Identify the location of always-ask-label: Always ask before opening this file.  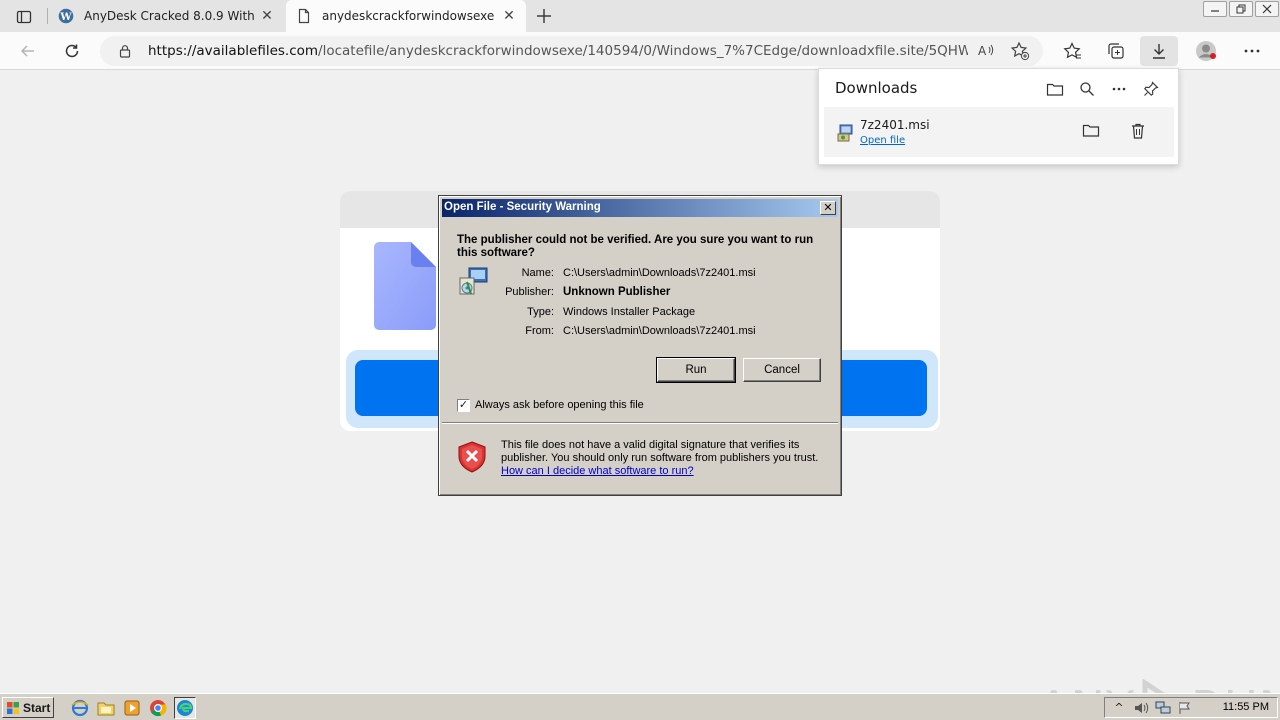
(559, 405).